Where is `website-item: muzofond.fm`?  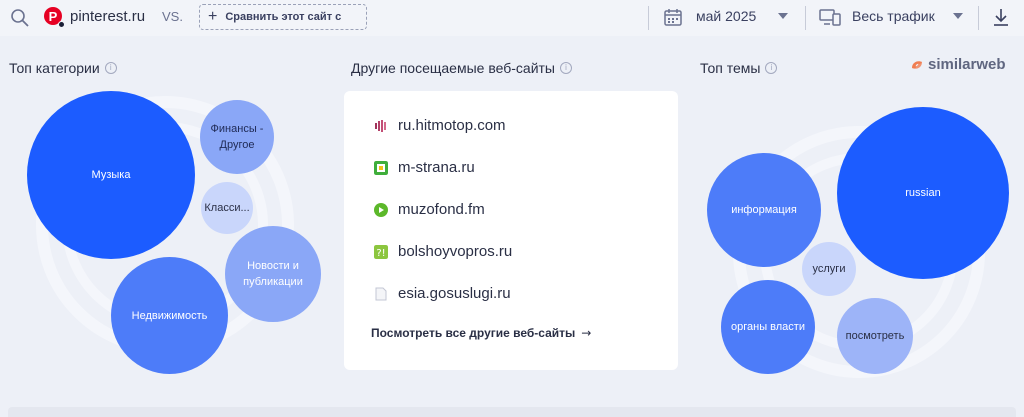
website-item: muzofond.fm is located at coordinates (429, 209).